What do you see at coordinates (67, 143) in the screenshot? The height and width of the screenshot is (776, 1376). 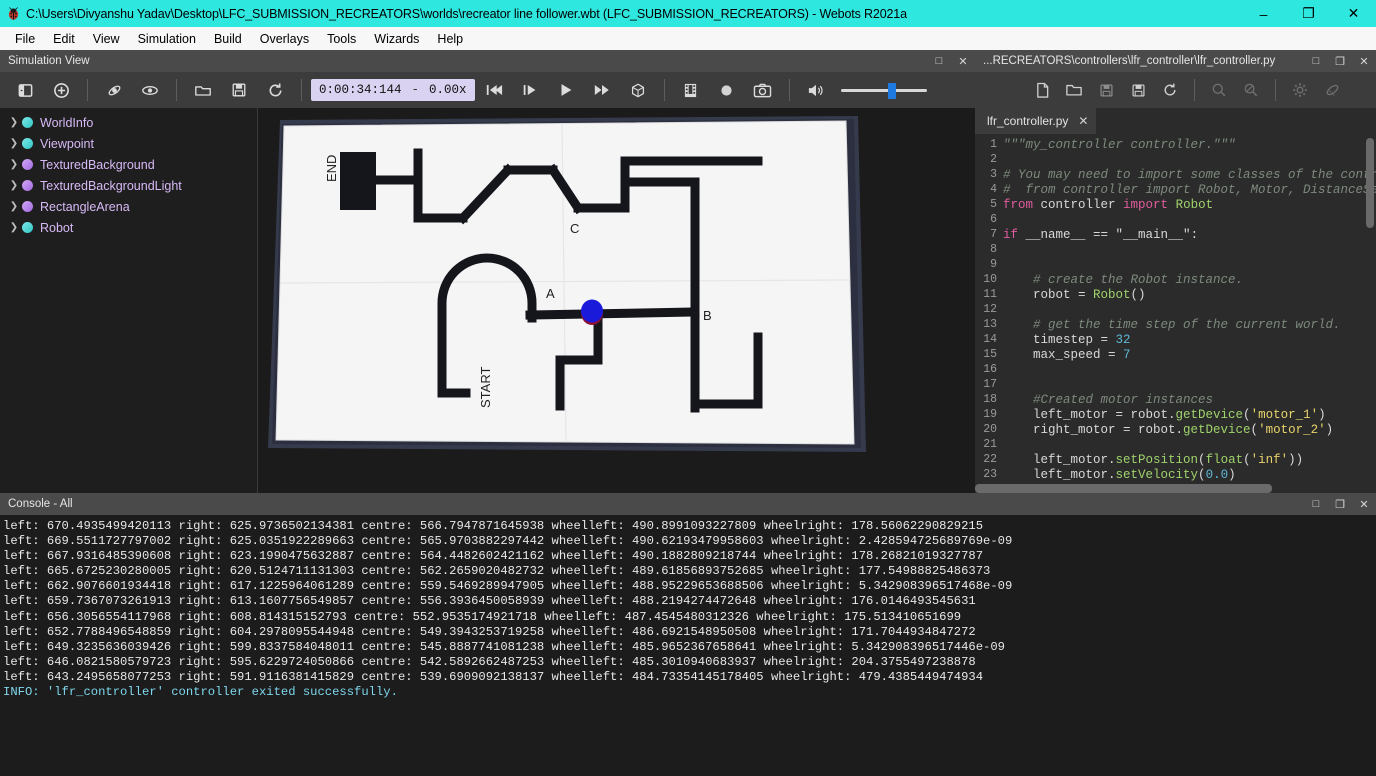 I see `scene-tree-label: Viewpoint` at bounding box center [67, 143].